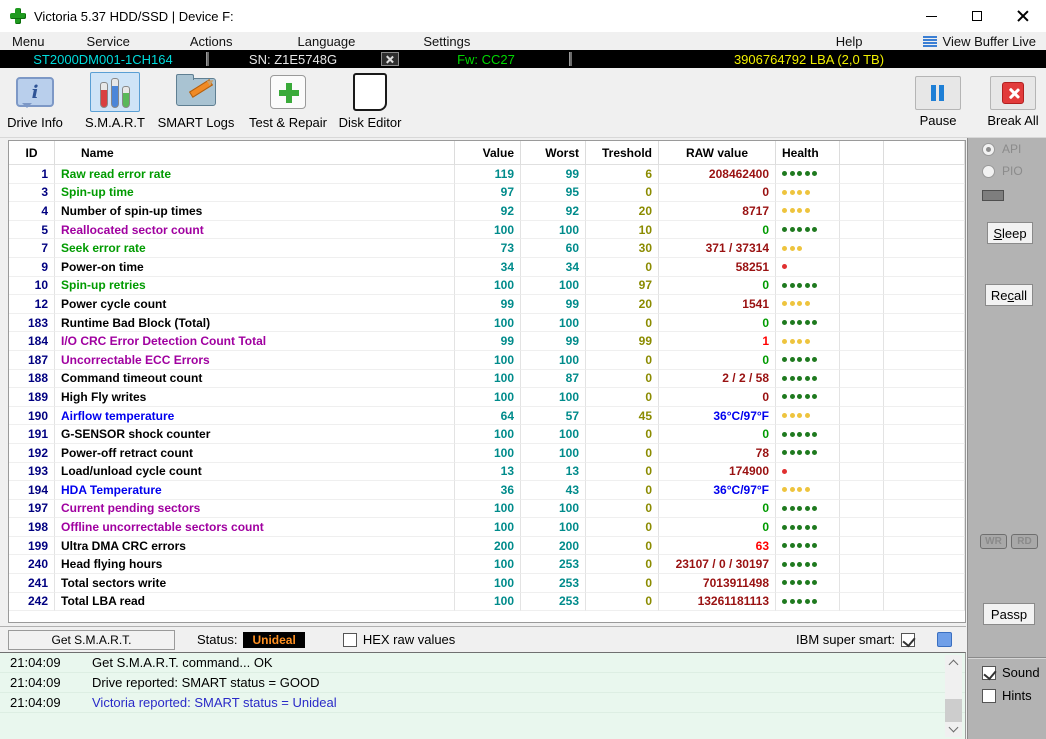  What do you see at coordinates (487, 230) in the screenshot?
I see `table-row: 5 Reallocated sector count 100 100 10 0` at bounding box center [487, 230].